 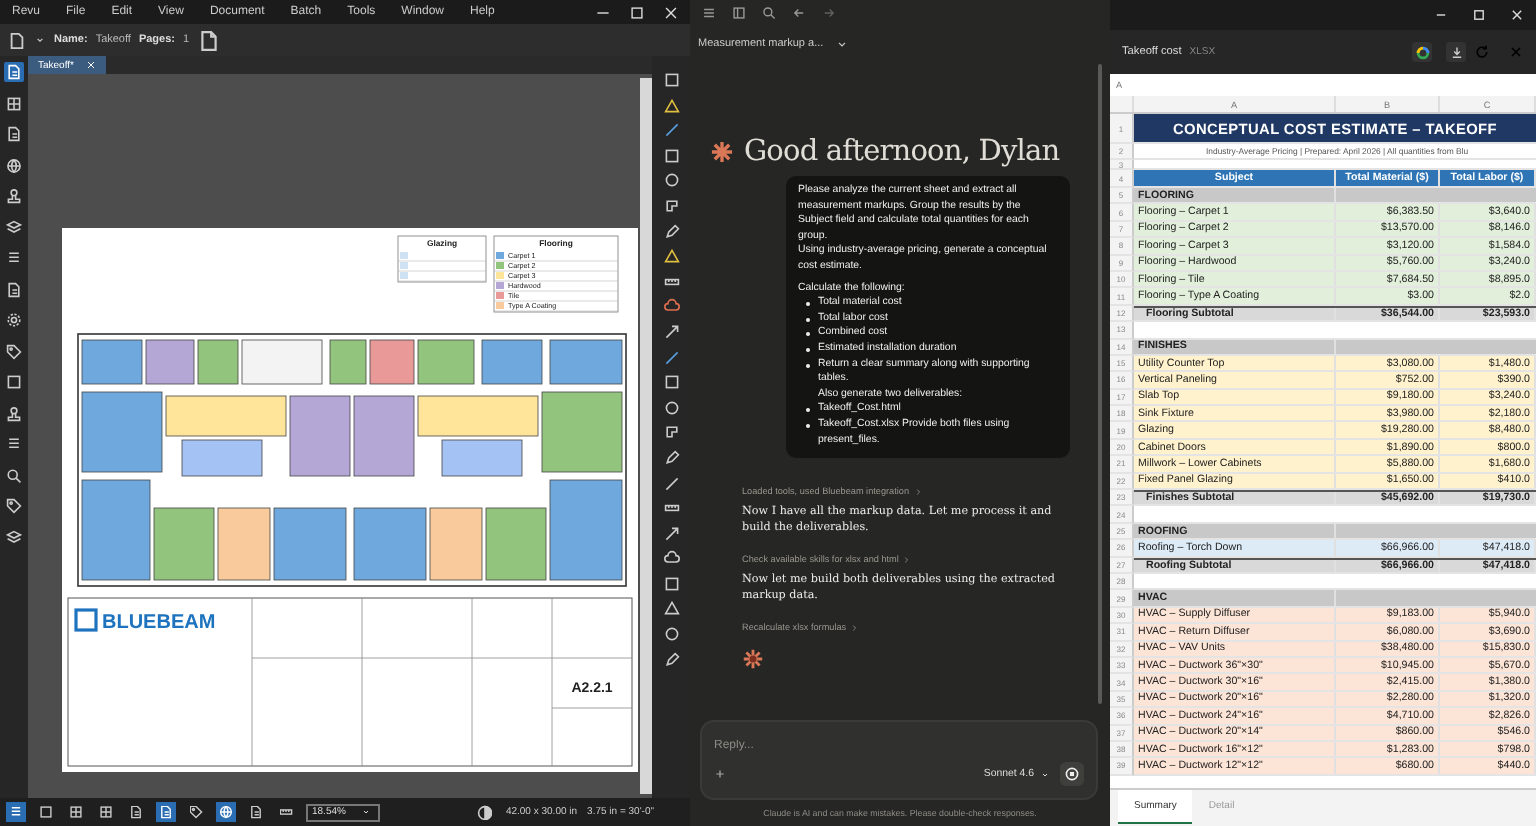 I want to click on back-arrow-icon, so click(x=799, y=13).